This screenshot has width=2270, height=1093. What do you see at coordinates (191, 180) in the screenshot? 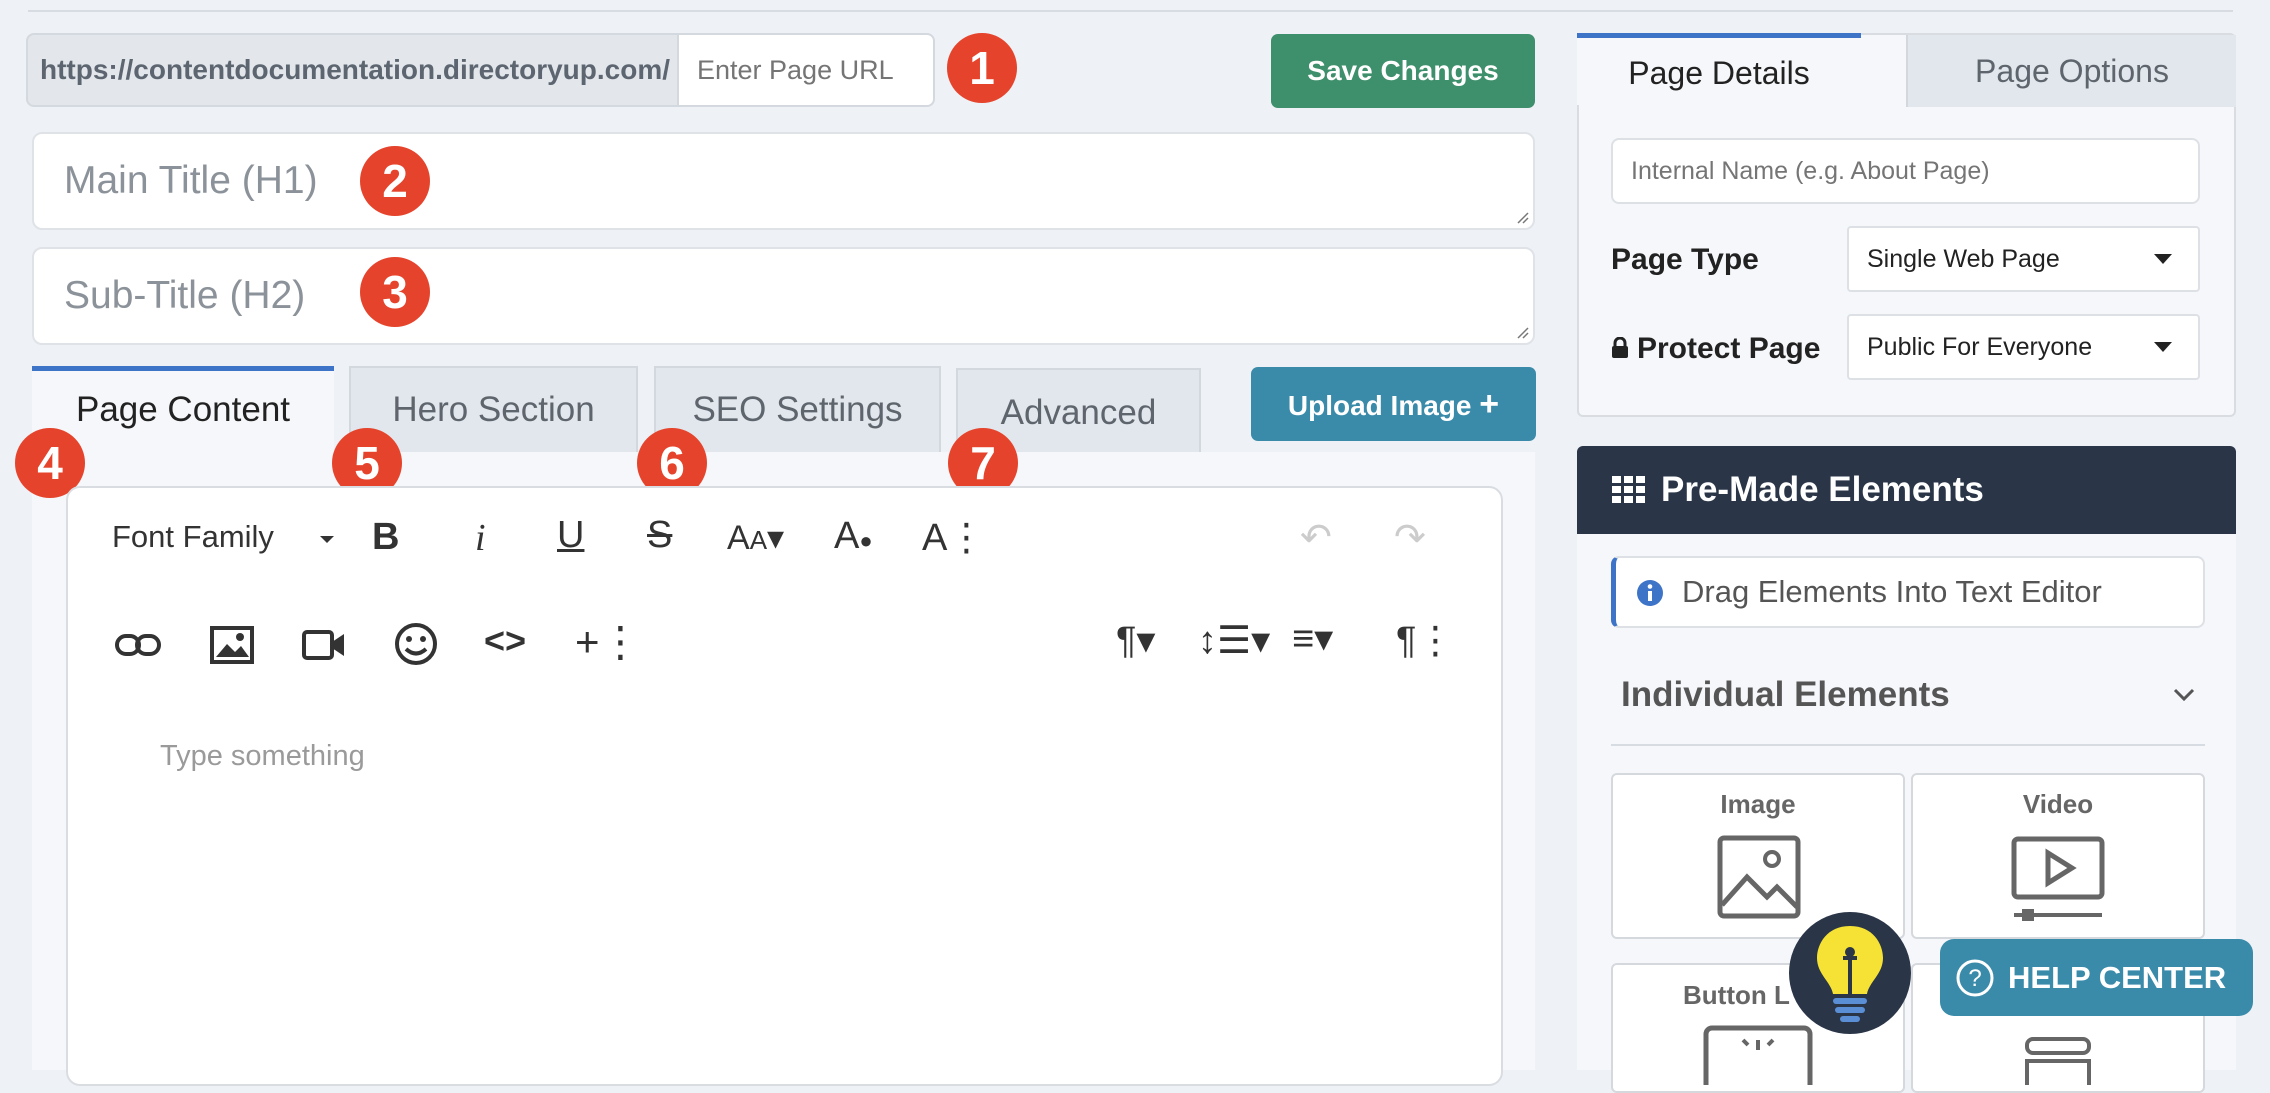
I see `main-title-placeholder: Main Title (H1)` at bounding box center [191, 180].